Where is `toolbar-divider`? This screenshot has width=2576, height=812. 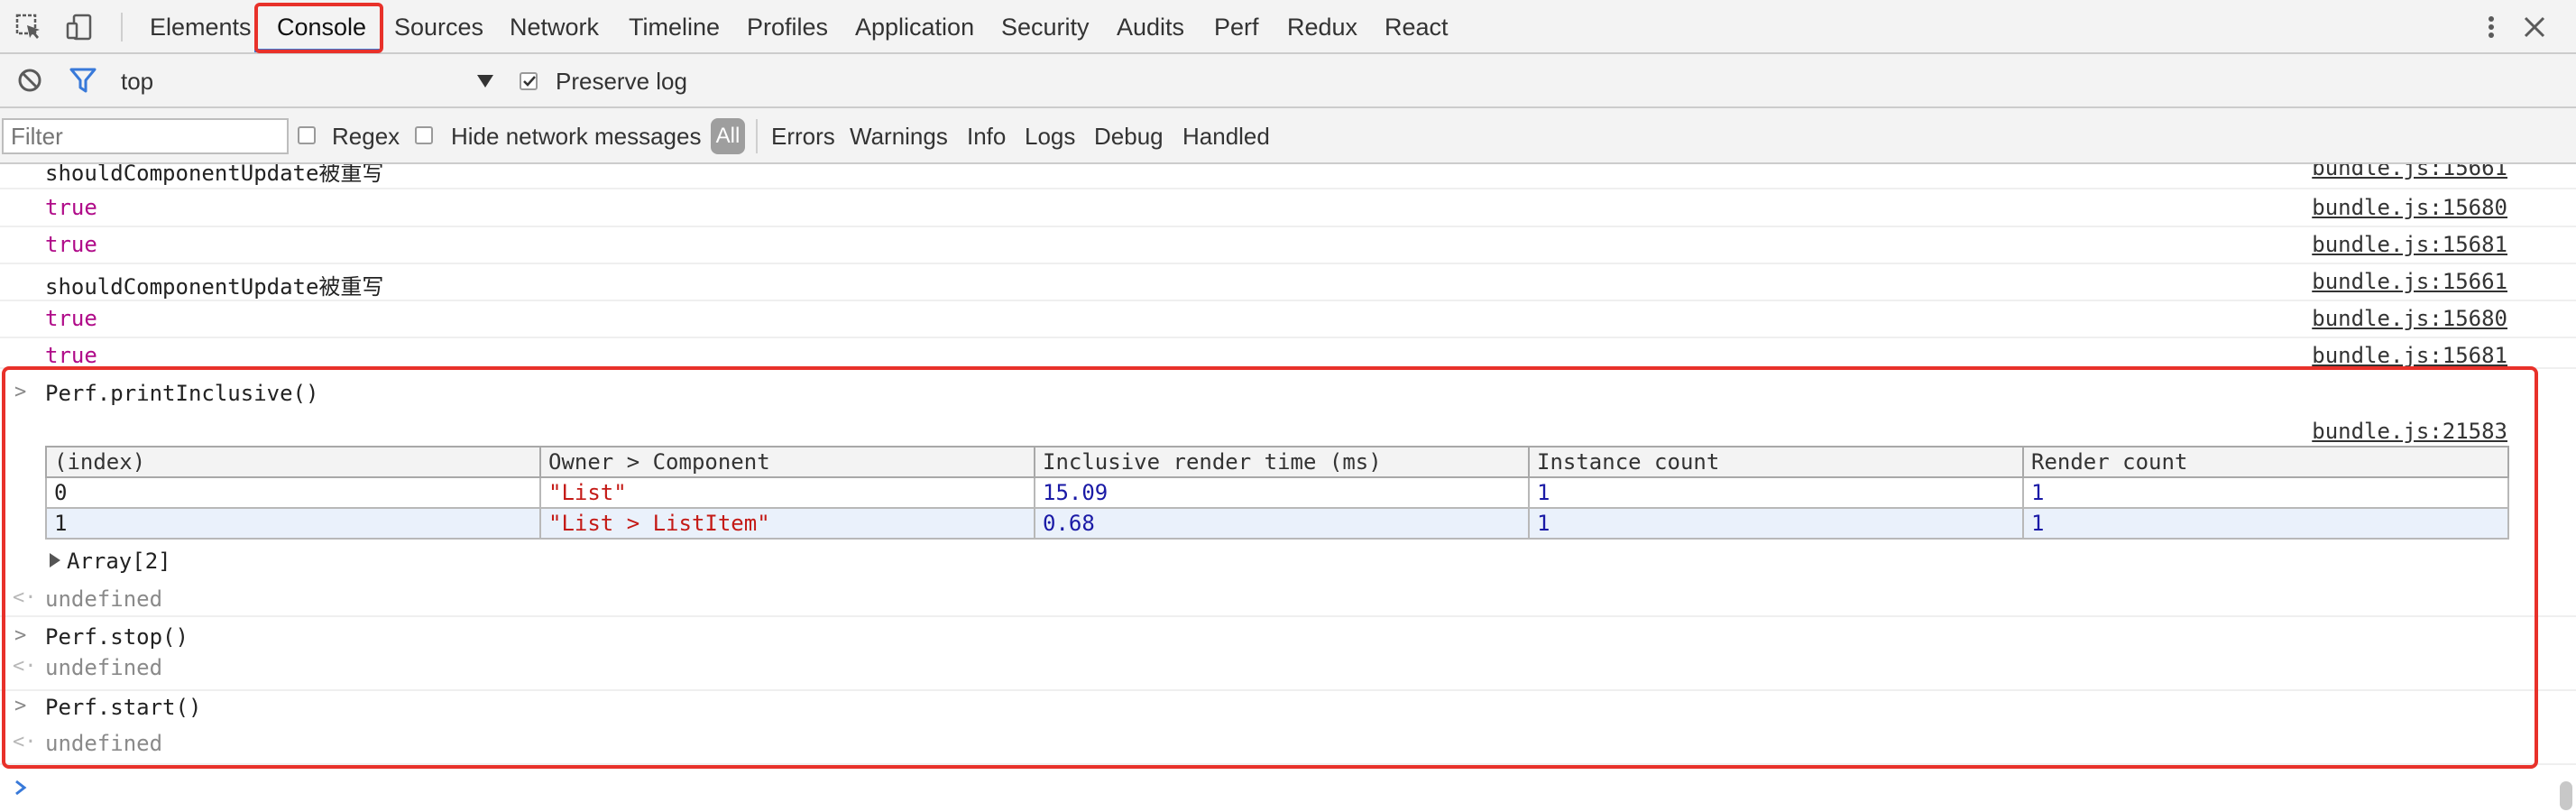
toolbar-divider is located at coordinates (122, 28).